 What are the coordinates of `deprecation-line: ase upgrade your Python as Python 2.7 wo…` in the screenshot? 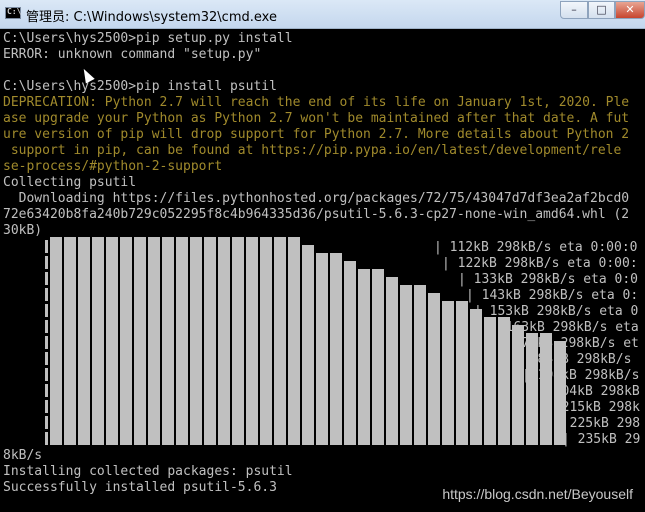 It's located at (316, 118).